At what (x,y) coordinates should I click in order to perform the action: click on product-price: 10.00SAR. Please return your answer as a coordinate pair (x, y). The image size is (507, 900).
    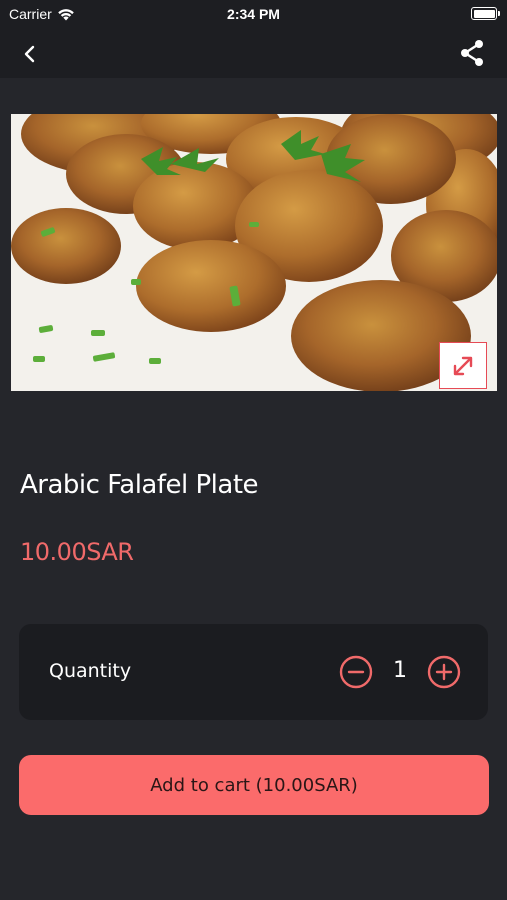
    Looking at the image, I should click on (77, 552).